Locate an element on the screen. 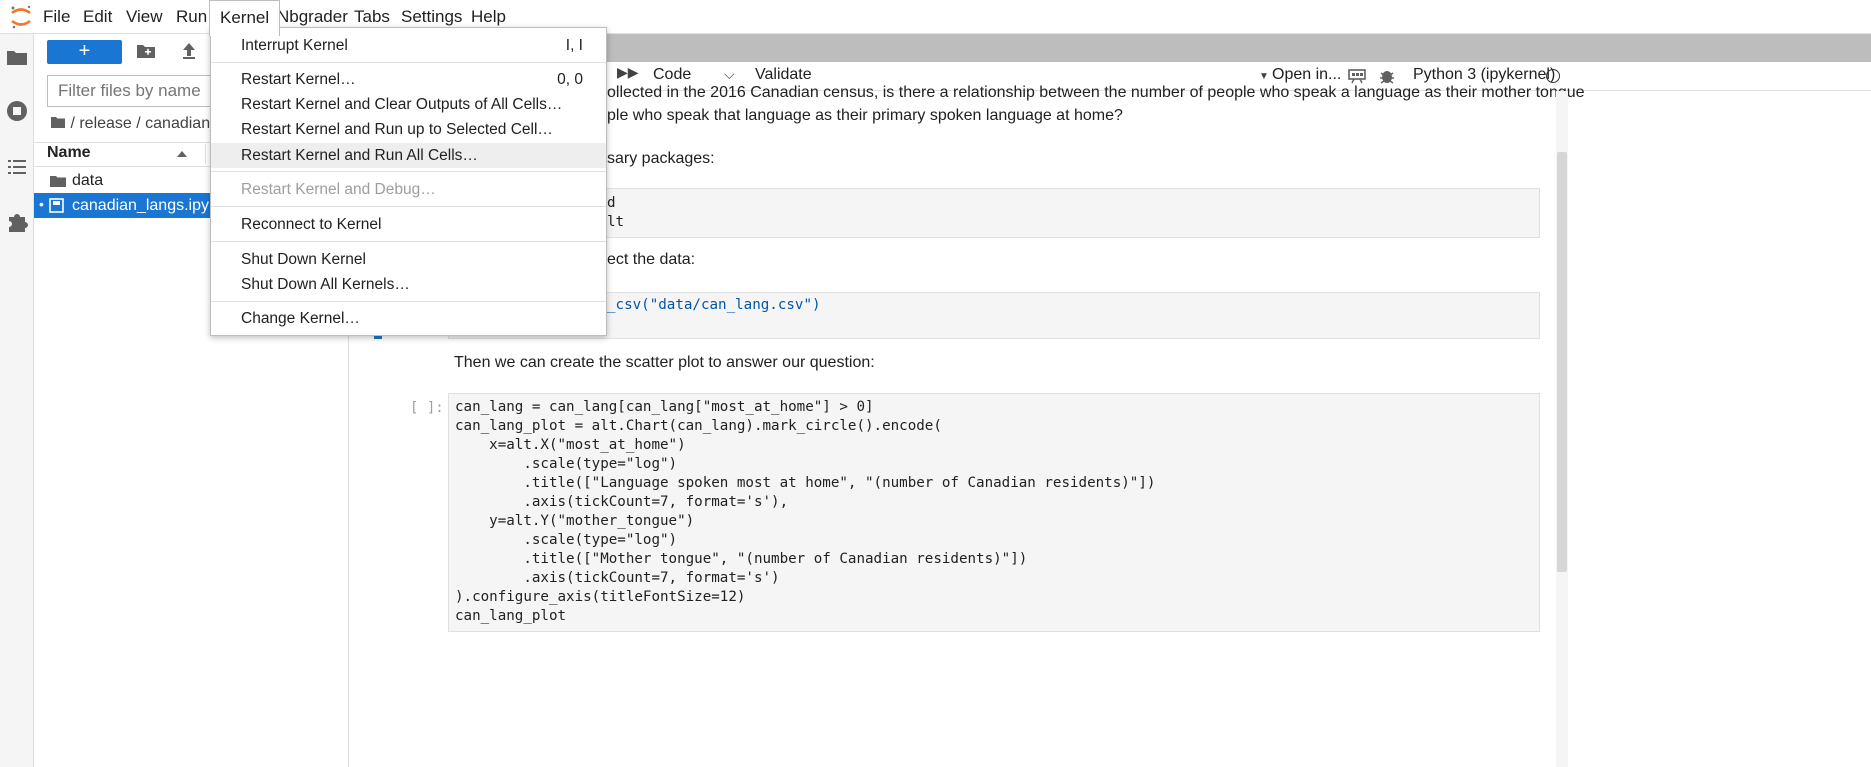 The height and width of the screenshot is (767, 1871). home-folder-icon is located at coordinates (58, 122).